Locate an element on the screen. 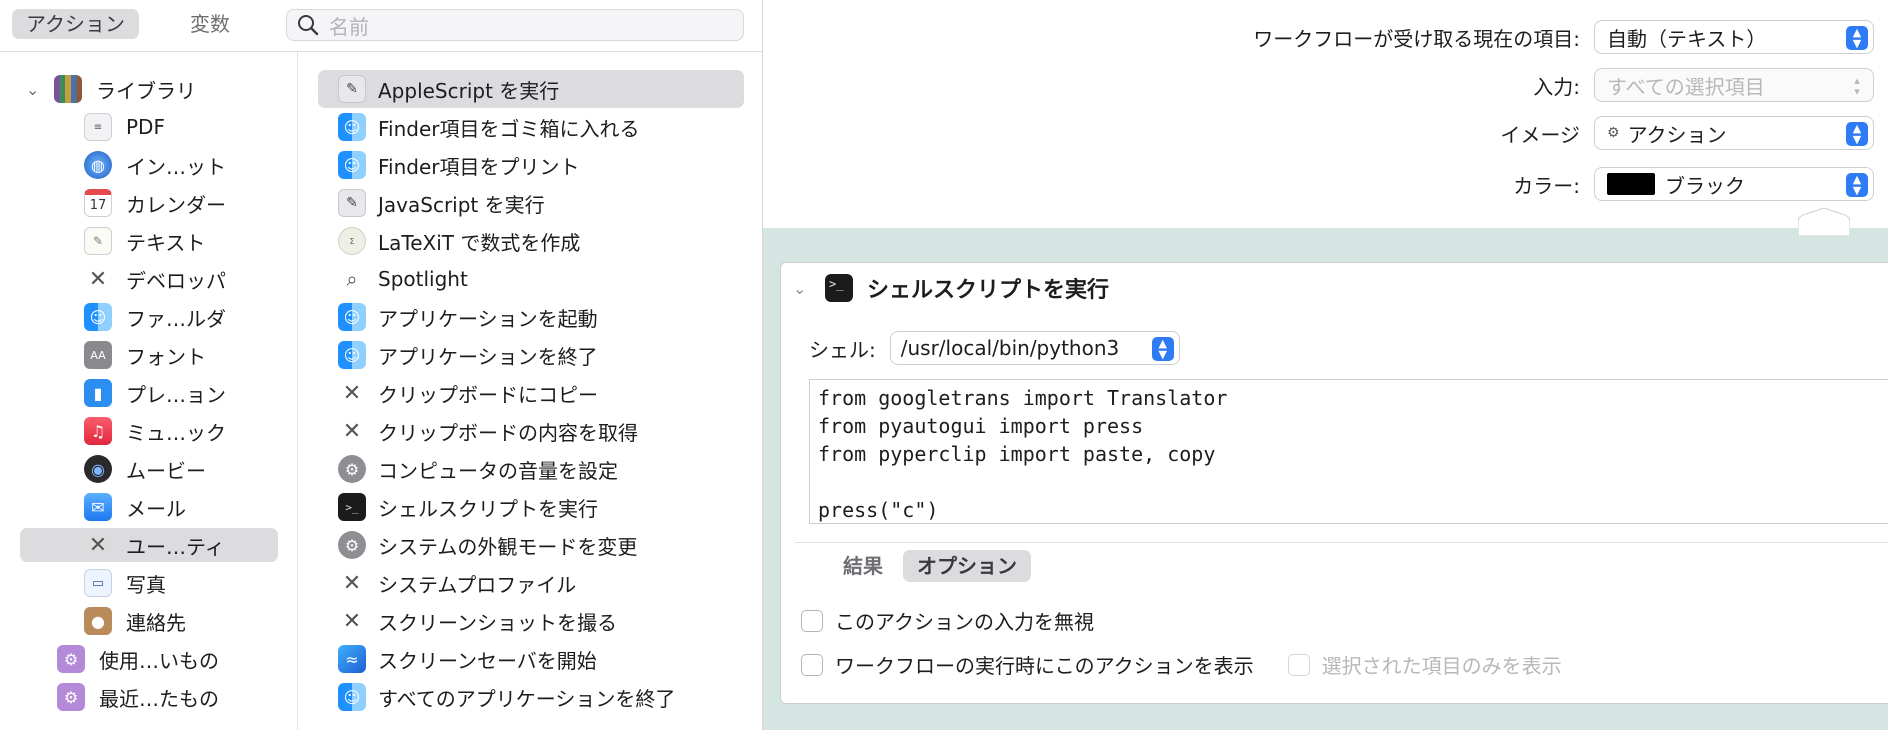  action-item: ✕ クリップボードの内容を取得 is located at coordinates (531, 431).